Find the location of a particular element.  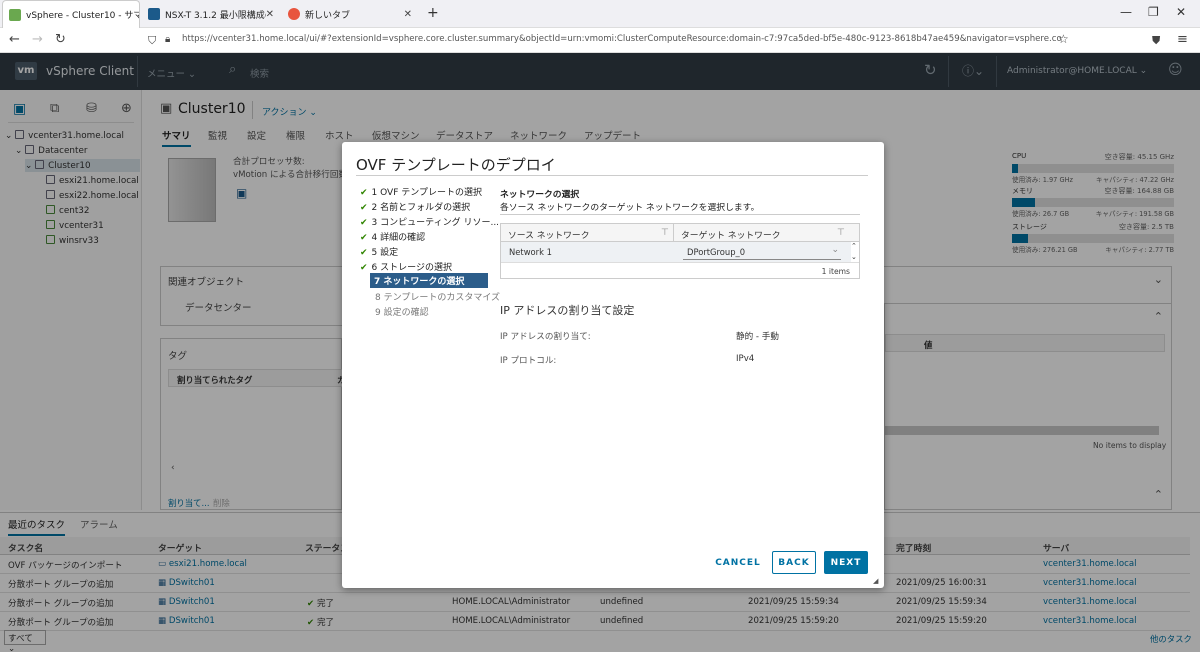

back-button: BACK is located at coordinates (794, 562).